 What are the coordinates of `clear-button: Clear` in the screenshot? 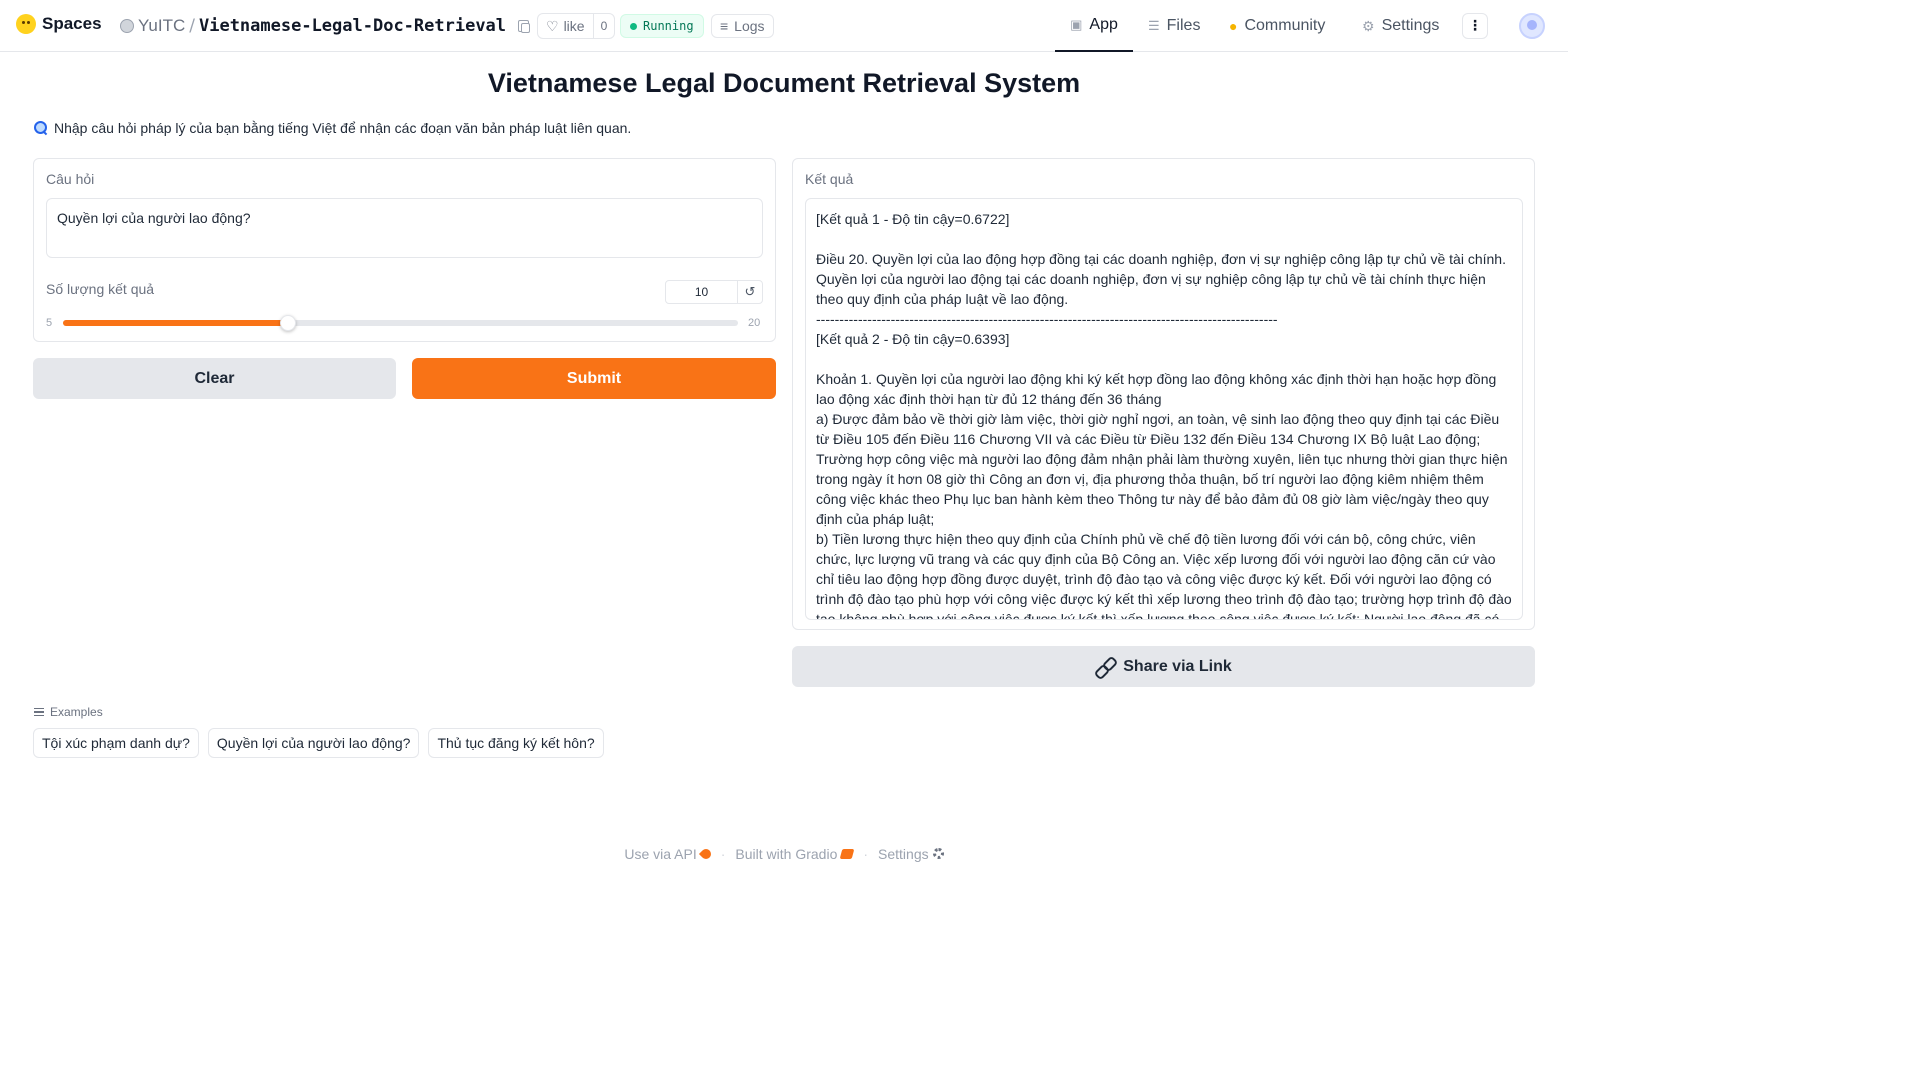 It's located at (214, 378).